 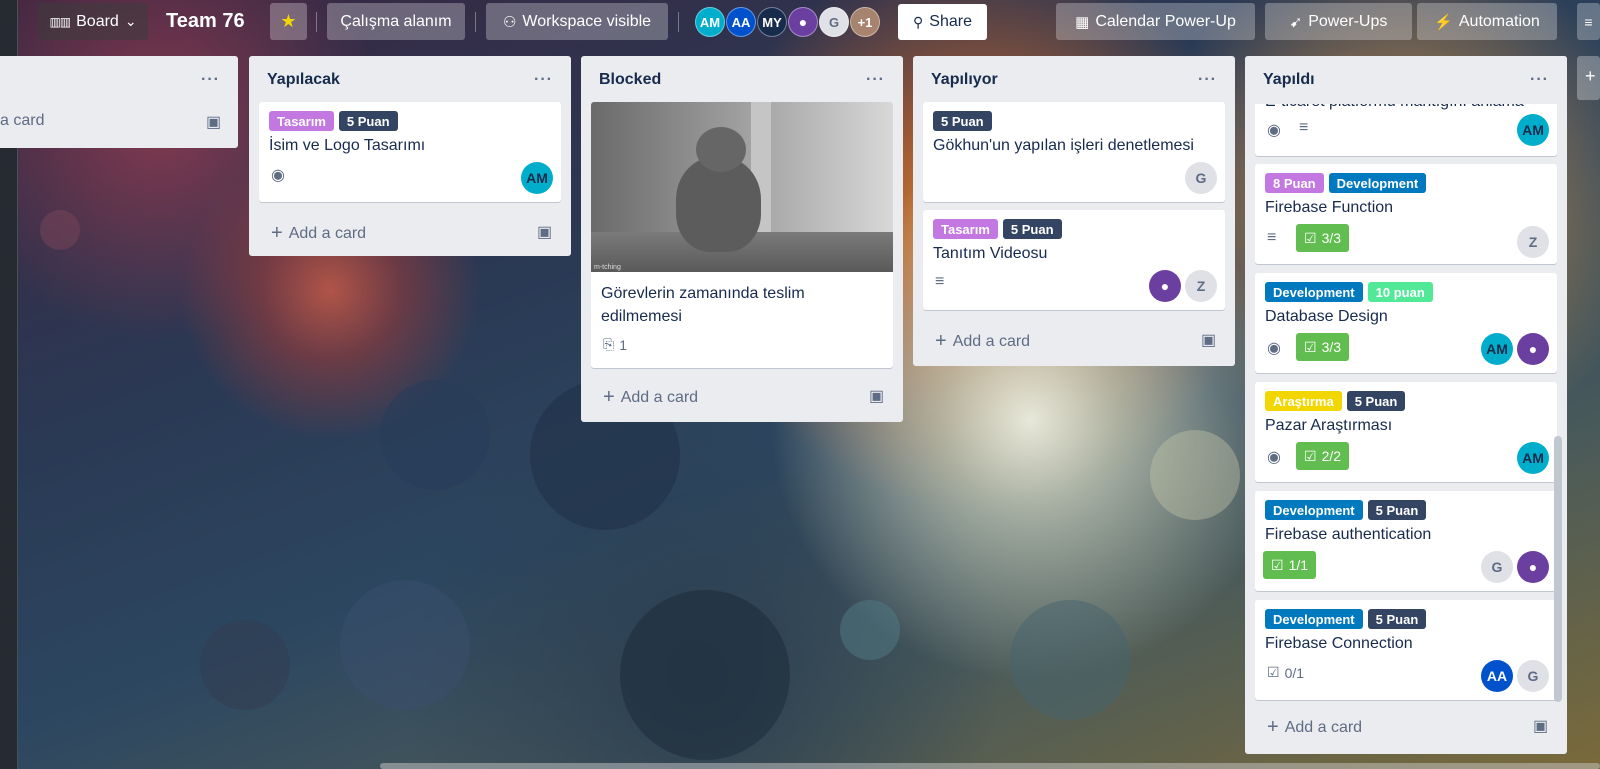 I want to click on automation-button: ⚡ Automation, so click(x=1487, y=21).